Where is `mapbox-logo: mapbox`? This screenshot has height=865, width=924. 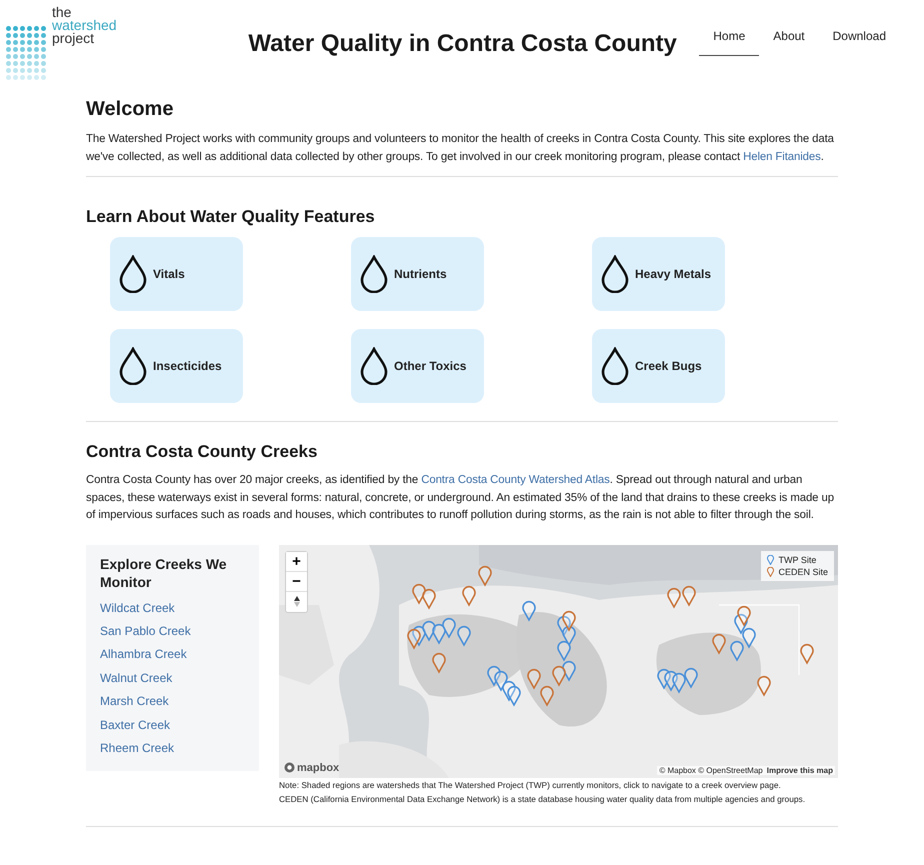
mapbox-logo: mapbox is located at coordinates (318, 768).